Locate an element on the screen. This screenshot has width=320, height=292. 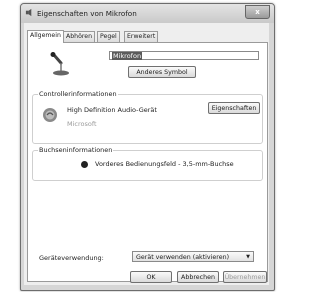
jack-info-label: Buchseninformationen is located at coordinates (76, 150).